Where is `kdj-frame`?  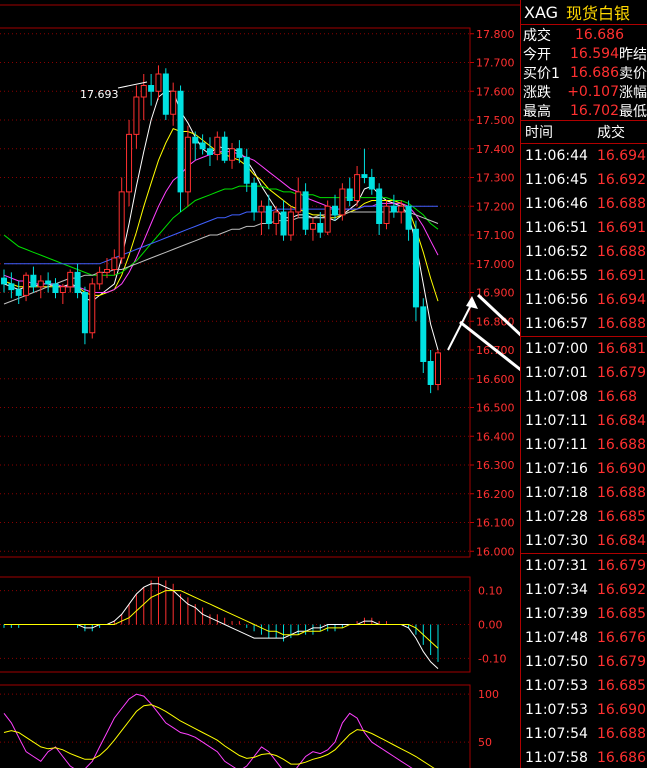
kdj-frame is located at coordinates (235, 726).